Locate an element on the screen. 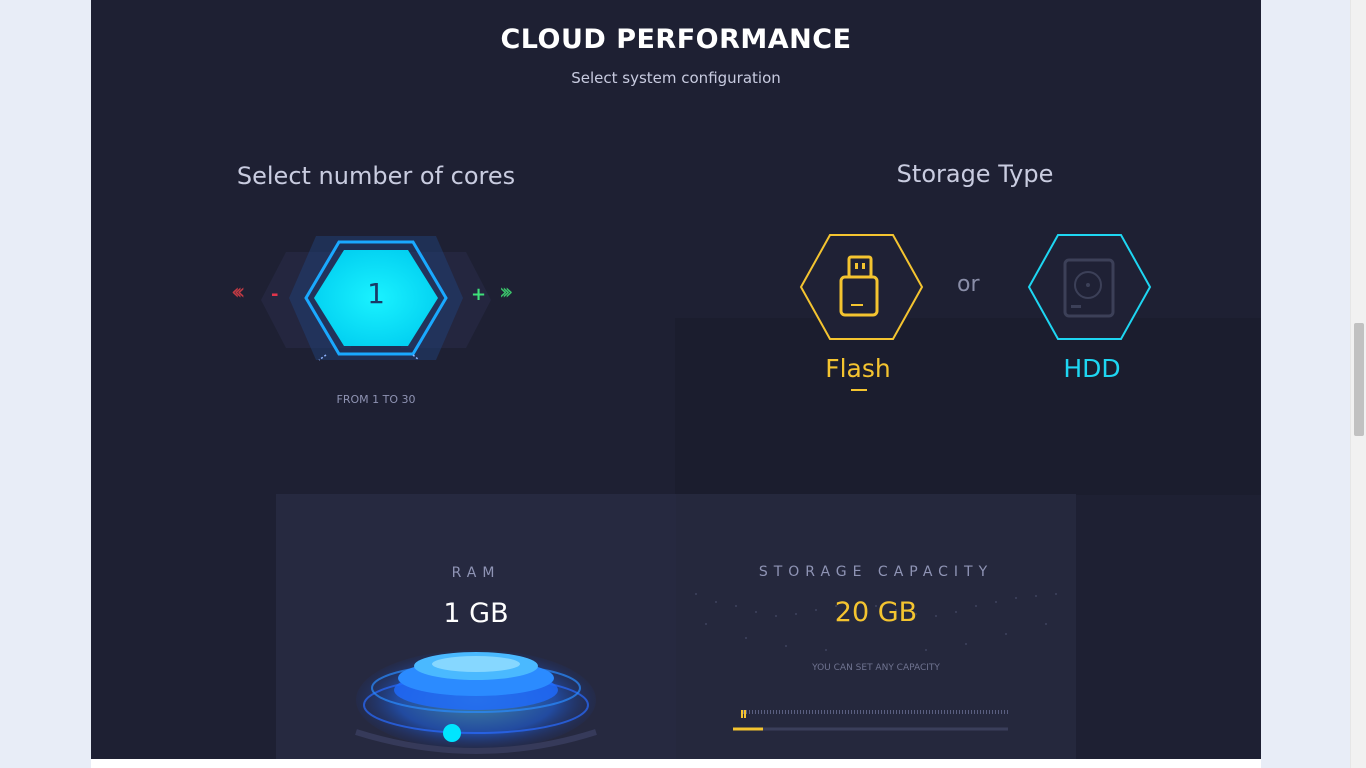  hard-drive-icon is located at coordinates (1089, 287).